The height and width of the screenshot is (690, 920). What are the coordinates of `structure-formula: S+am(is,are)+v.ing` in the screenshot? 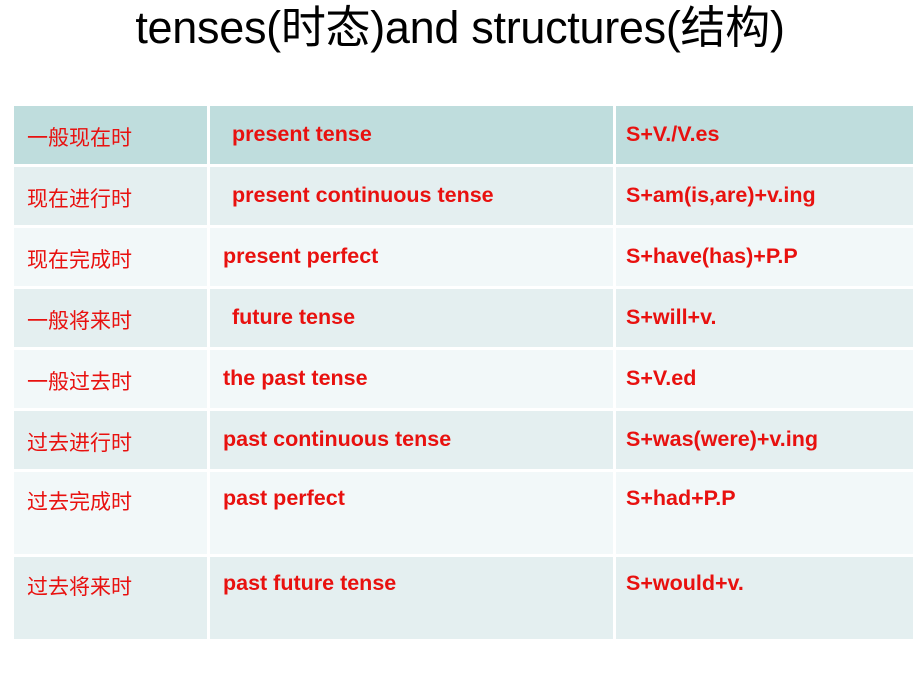 It's located at (721, 195).